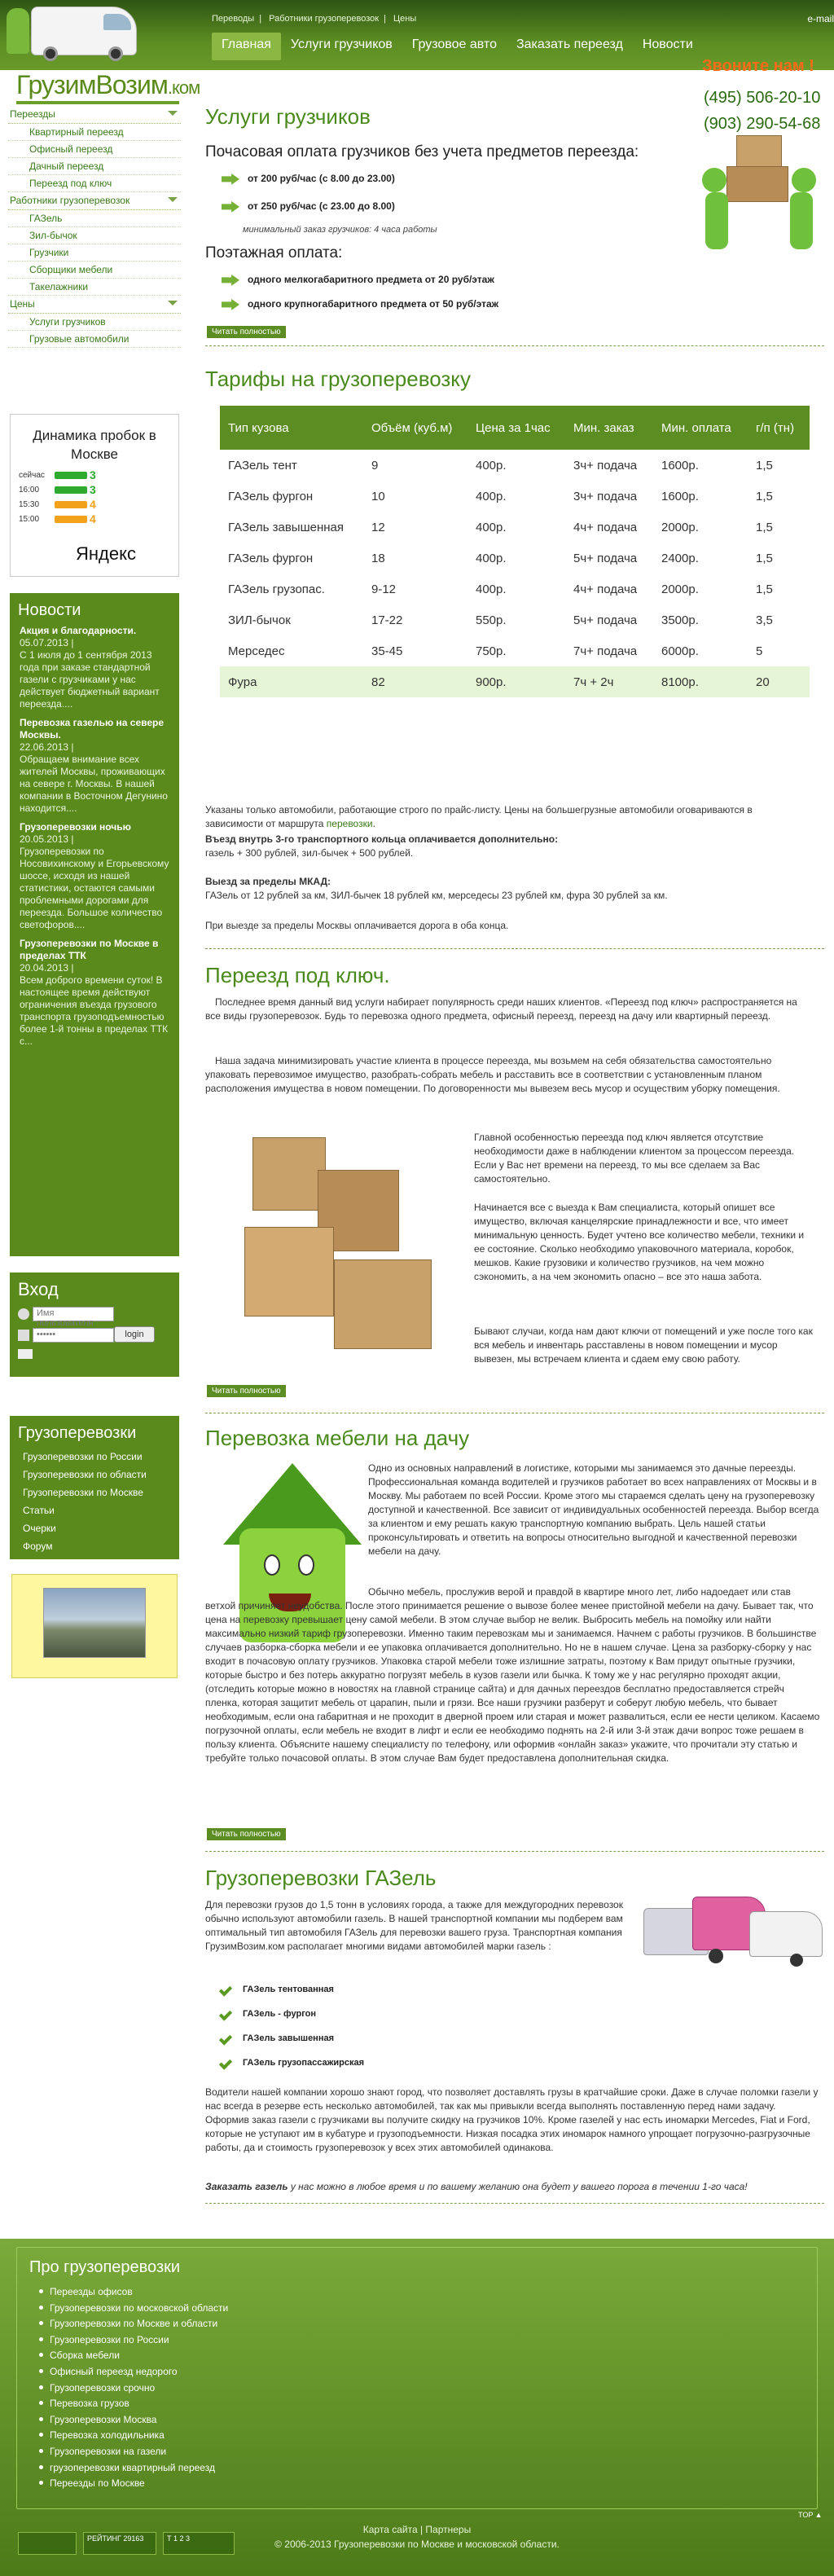 The height and width of the screenshot is (2576, 834). Describe the element at coordinates (139, 2324) in the screenshot. I see `footer-link: Грузоперевозки по Москве и области` at that location.